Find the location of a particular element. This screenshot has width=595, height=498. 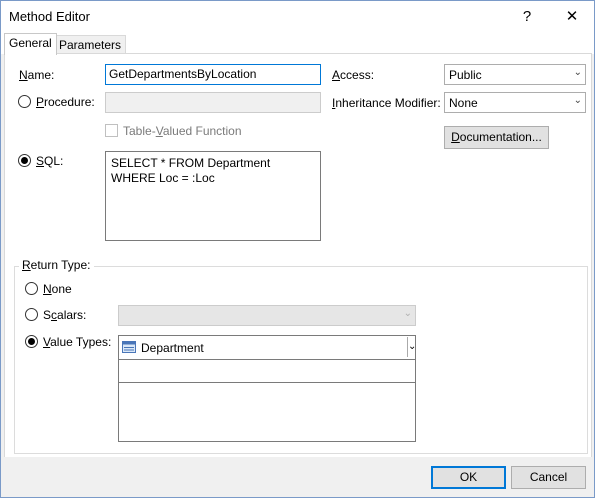

inheritance-value: None is located at coordinates (463, 103).